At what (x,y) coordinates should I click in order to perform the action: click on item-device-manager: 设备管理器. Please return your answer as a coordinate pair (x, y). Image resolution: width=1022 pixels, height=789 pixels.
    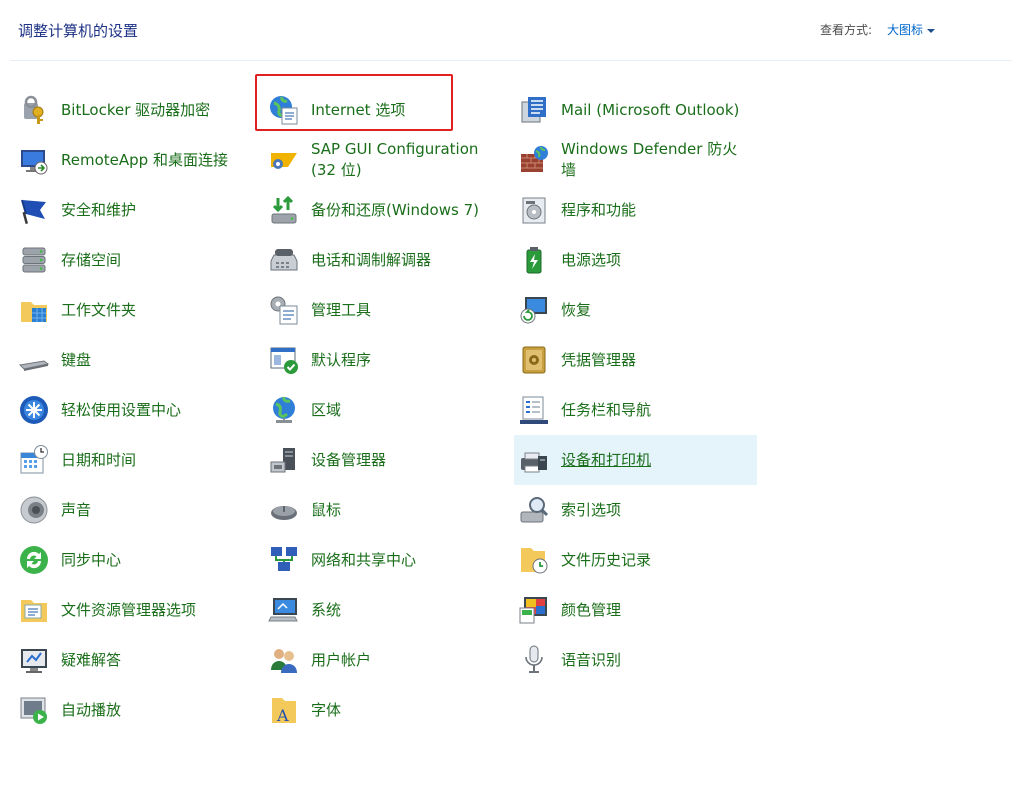
    Looking at the image, I should click on (385, 460).